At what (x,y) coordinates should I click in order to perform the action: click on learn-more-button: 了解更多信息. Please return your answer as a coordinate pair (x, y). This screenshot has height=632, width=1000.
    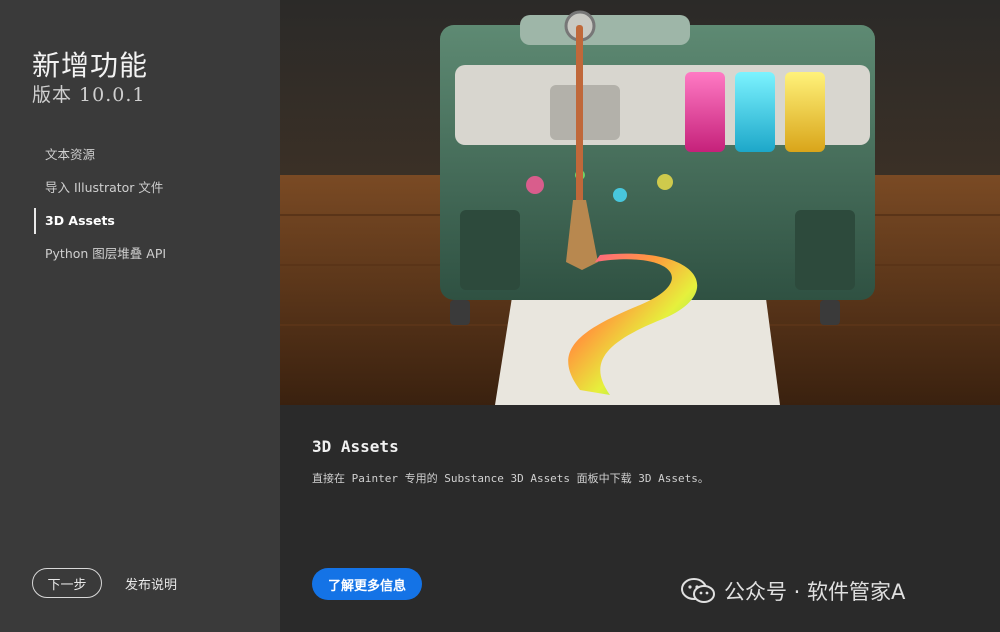
    Looking at the image, I should click on (367, 584).